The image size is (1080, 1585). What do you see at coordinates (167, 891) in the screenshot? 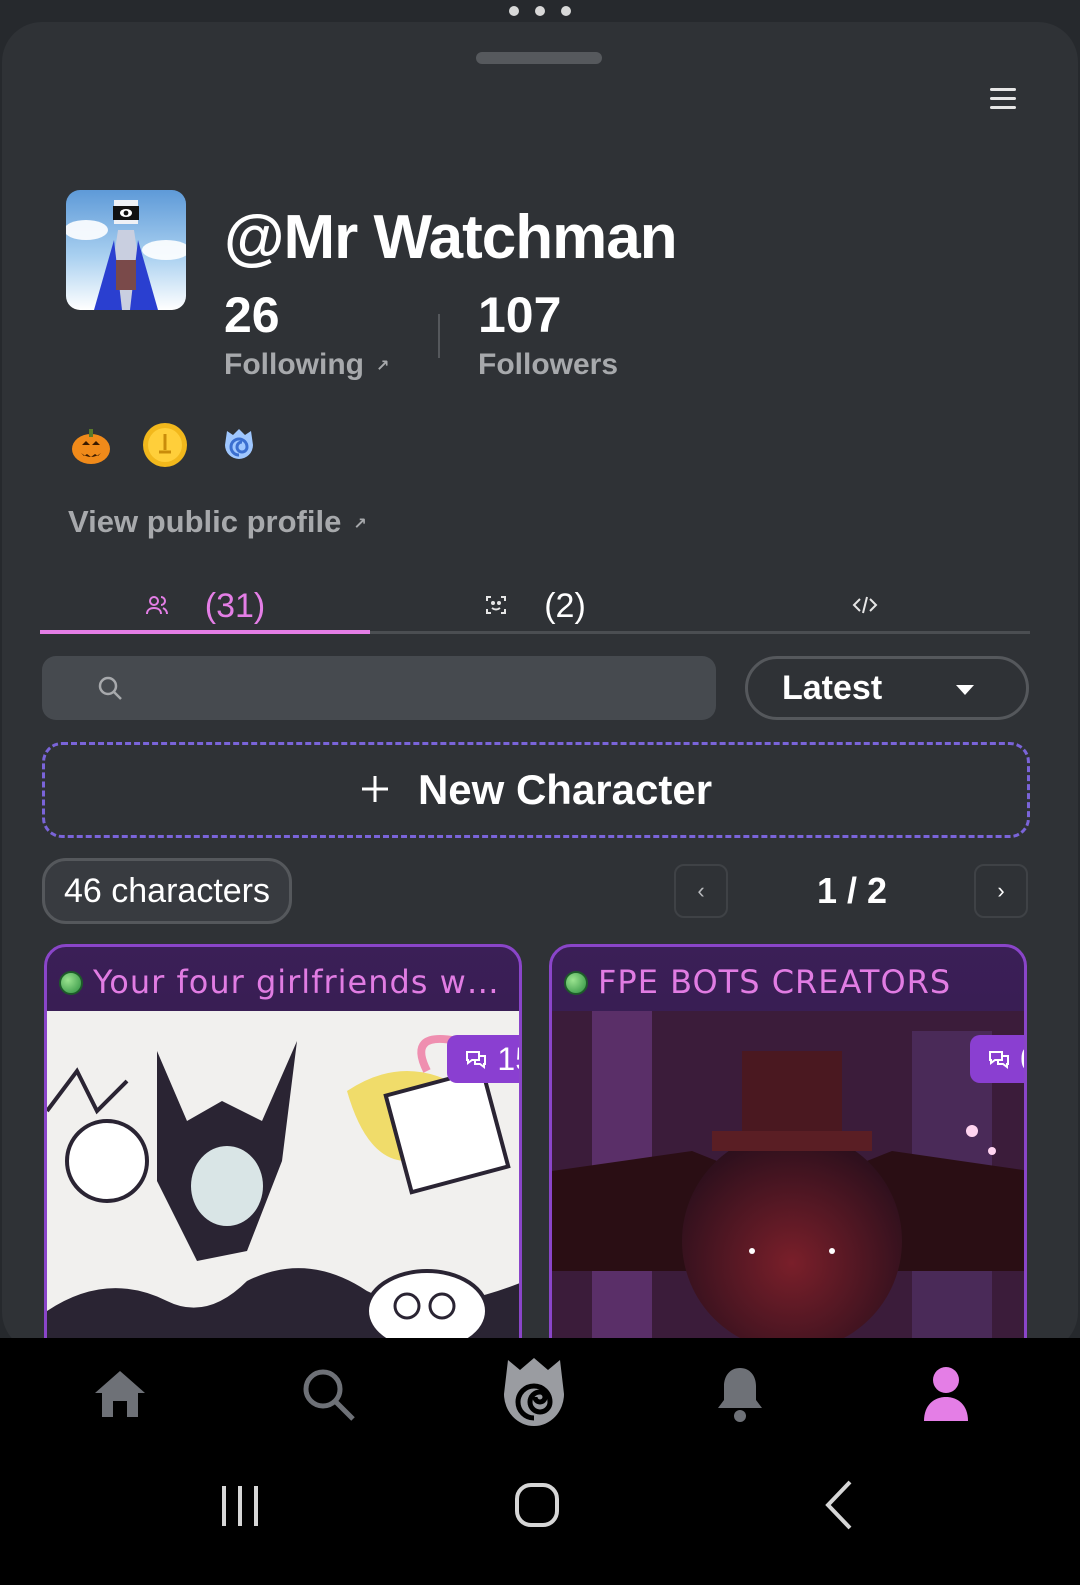
I see `character-count-badge: 46 characters` at bounding box center [167, 891].